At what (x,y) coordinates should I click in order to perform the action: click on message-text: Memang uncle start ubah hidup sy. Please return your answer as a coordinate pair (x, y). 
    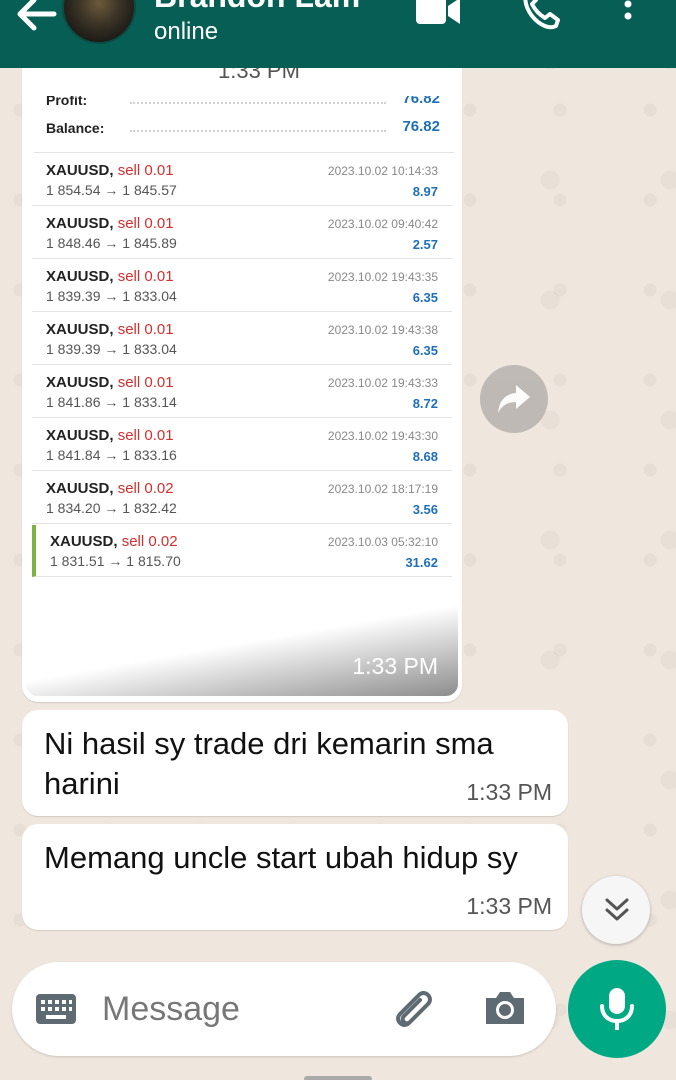
    Looking at the image, I should click on (281, 857).